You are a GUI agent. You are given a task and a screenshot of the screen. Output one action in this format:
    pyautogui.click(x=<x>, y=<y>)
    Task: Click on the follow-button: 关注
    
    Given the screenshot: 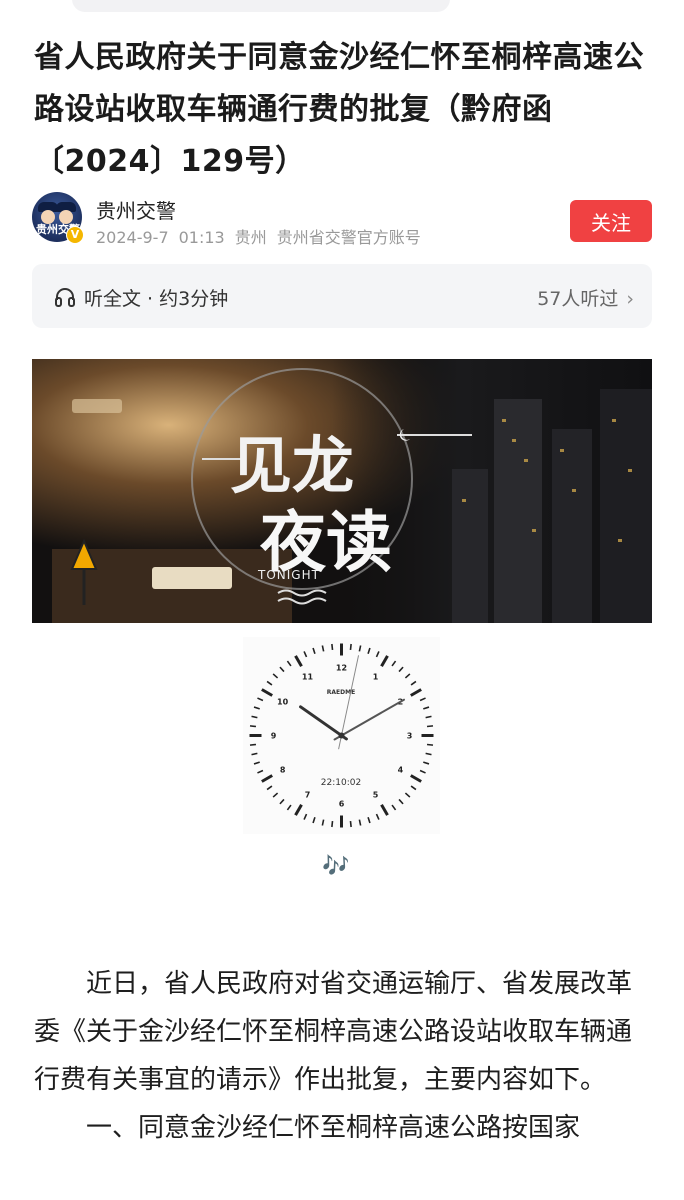 What is the action you would take?
    pyautogui.click(x=611, y=221)
    